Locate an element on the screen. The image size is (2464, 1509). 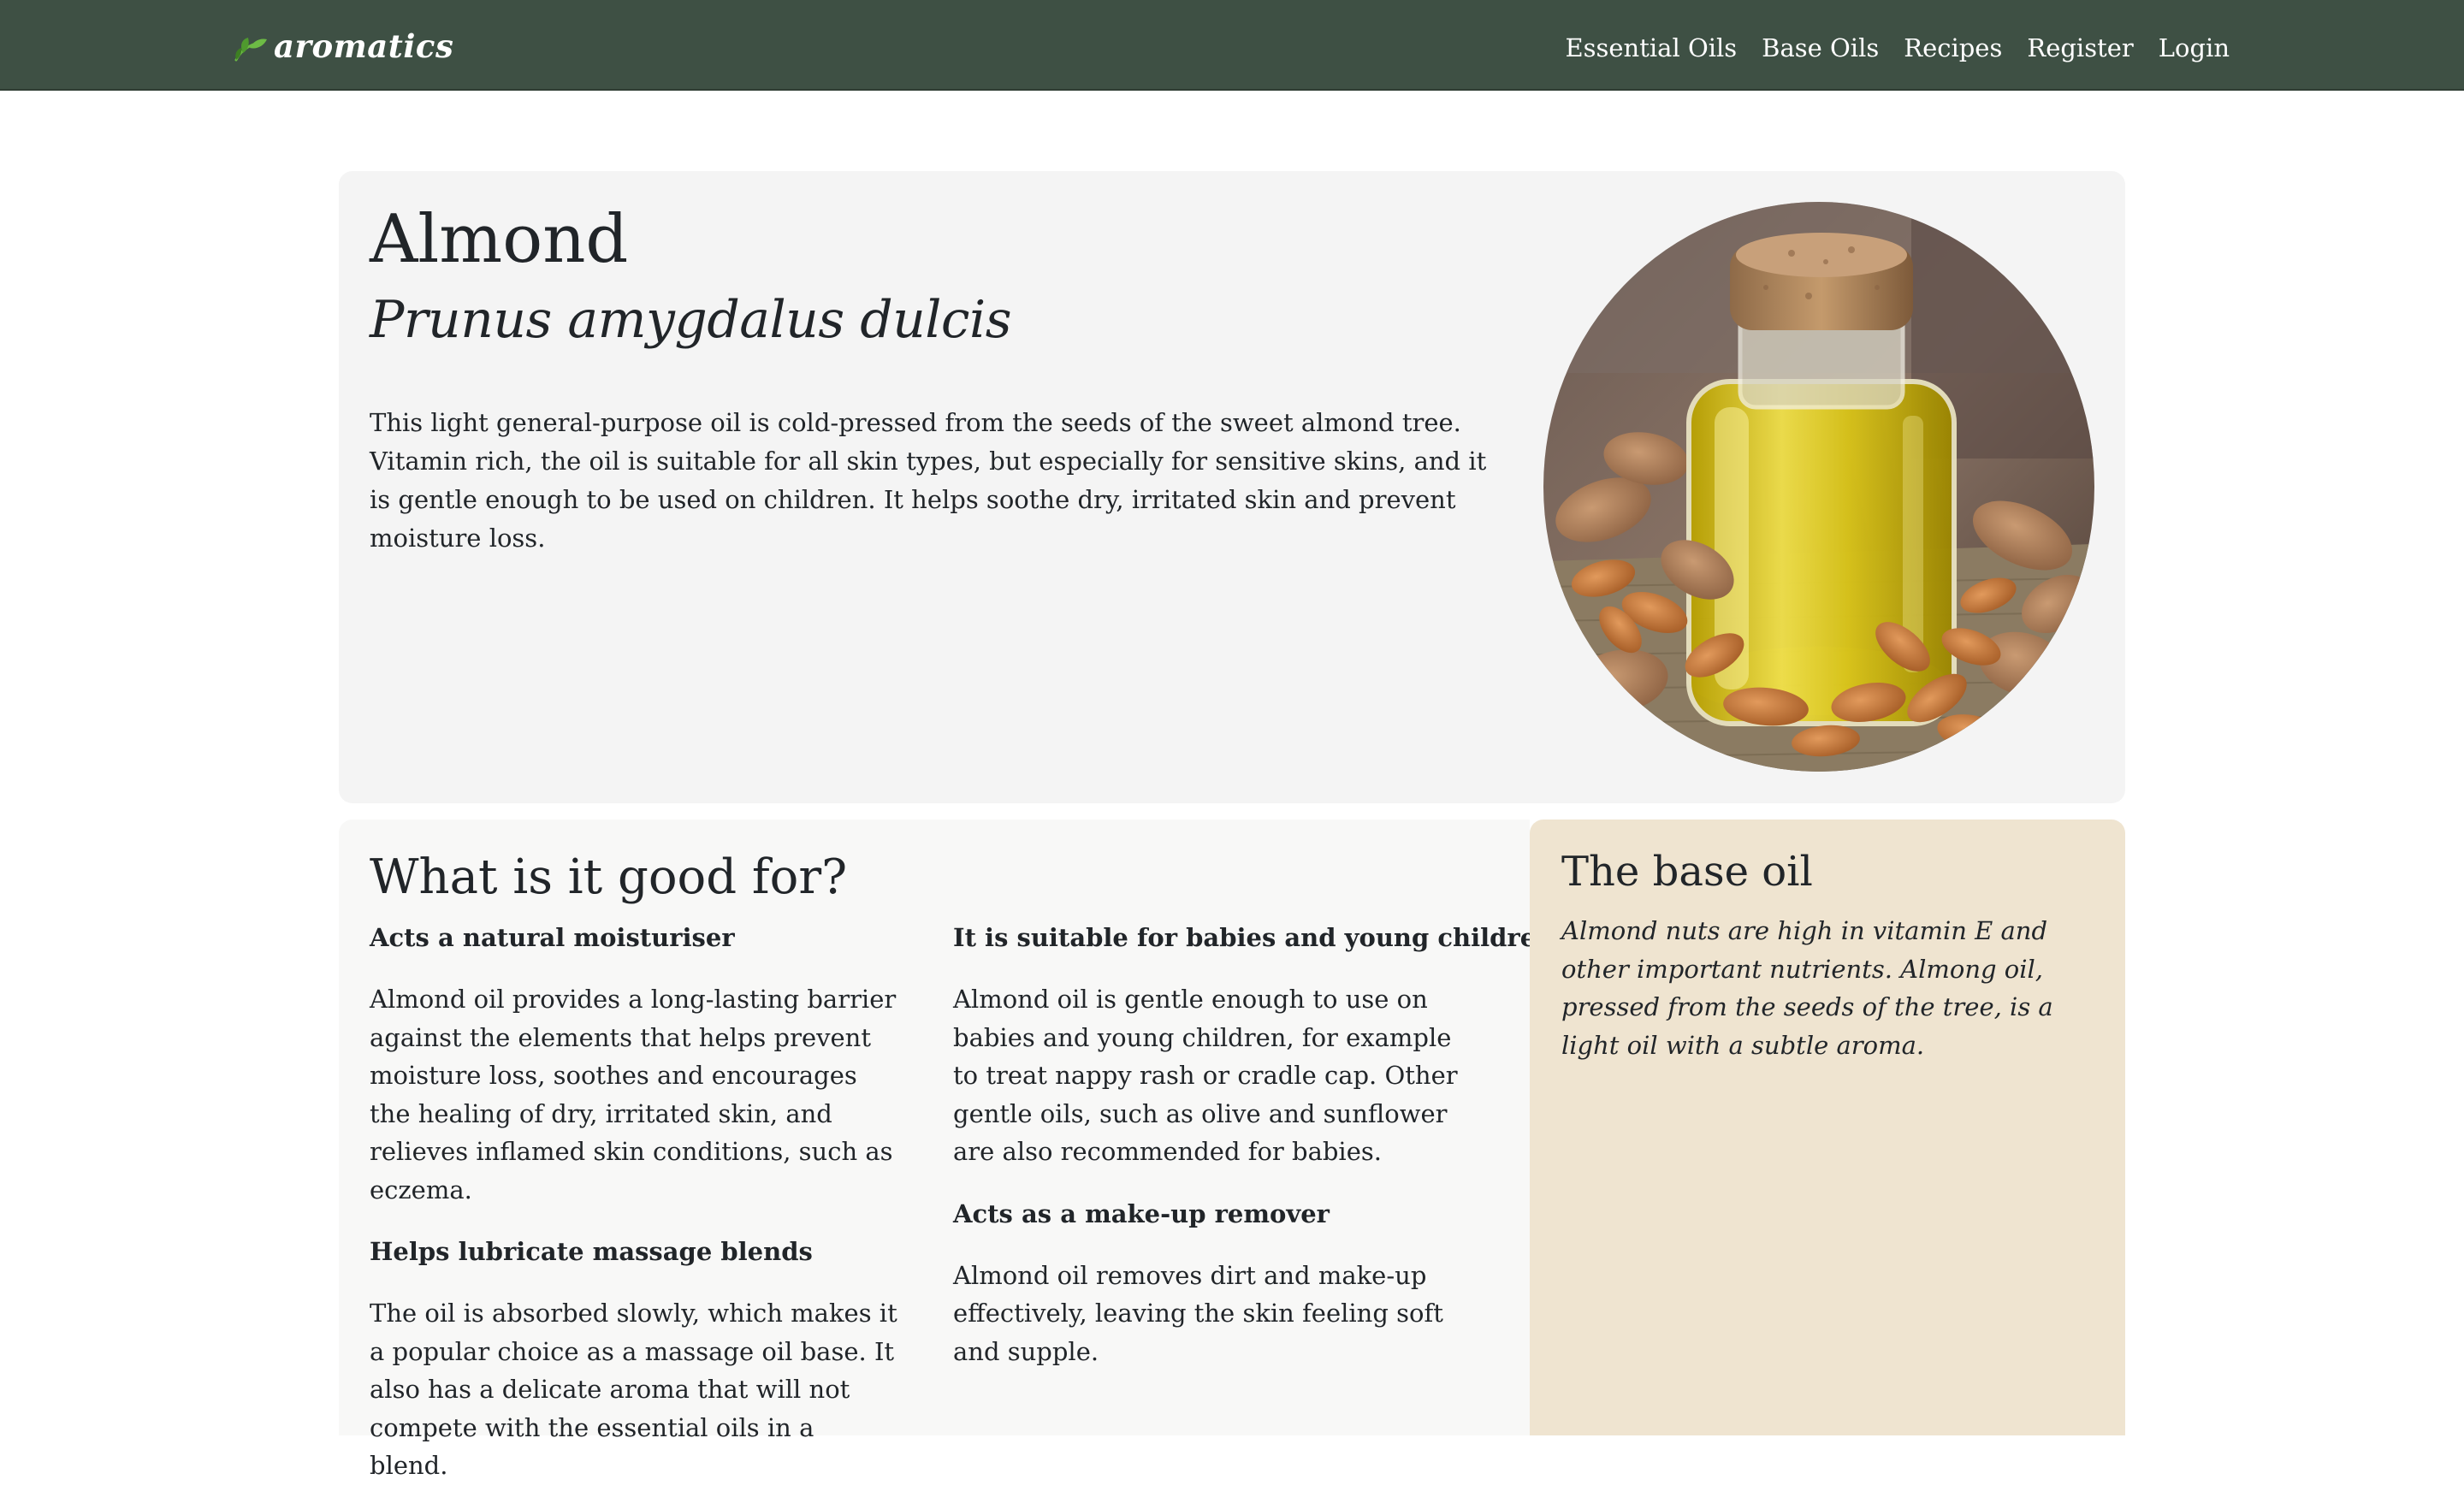
base-oil-title: The base oil is located at coordinates (1687, 872).